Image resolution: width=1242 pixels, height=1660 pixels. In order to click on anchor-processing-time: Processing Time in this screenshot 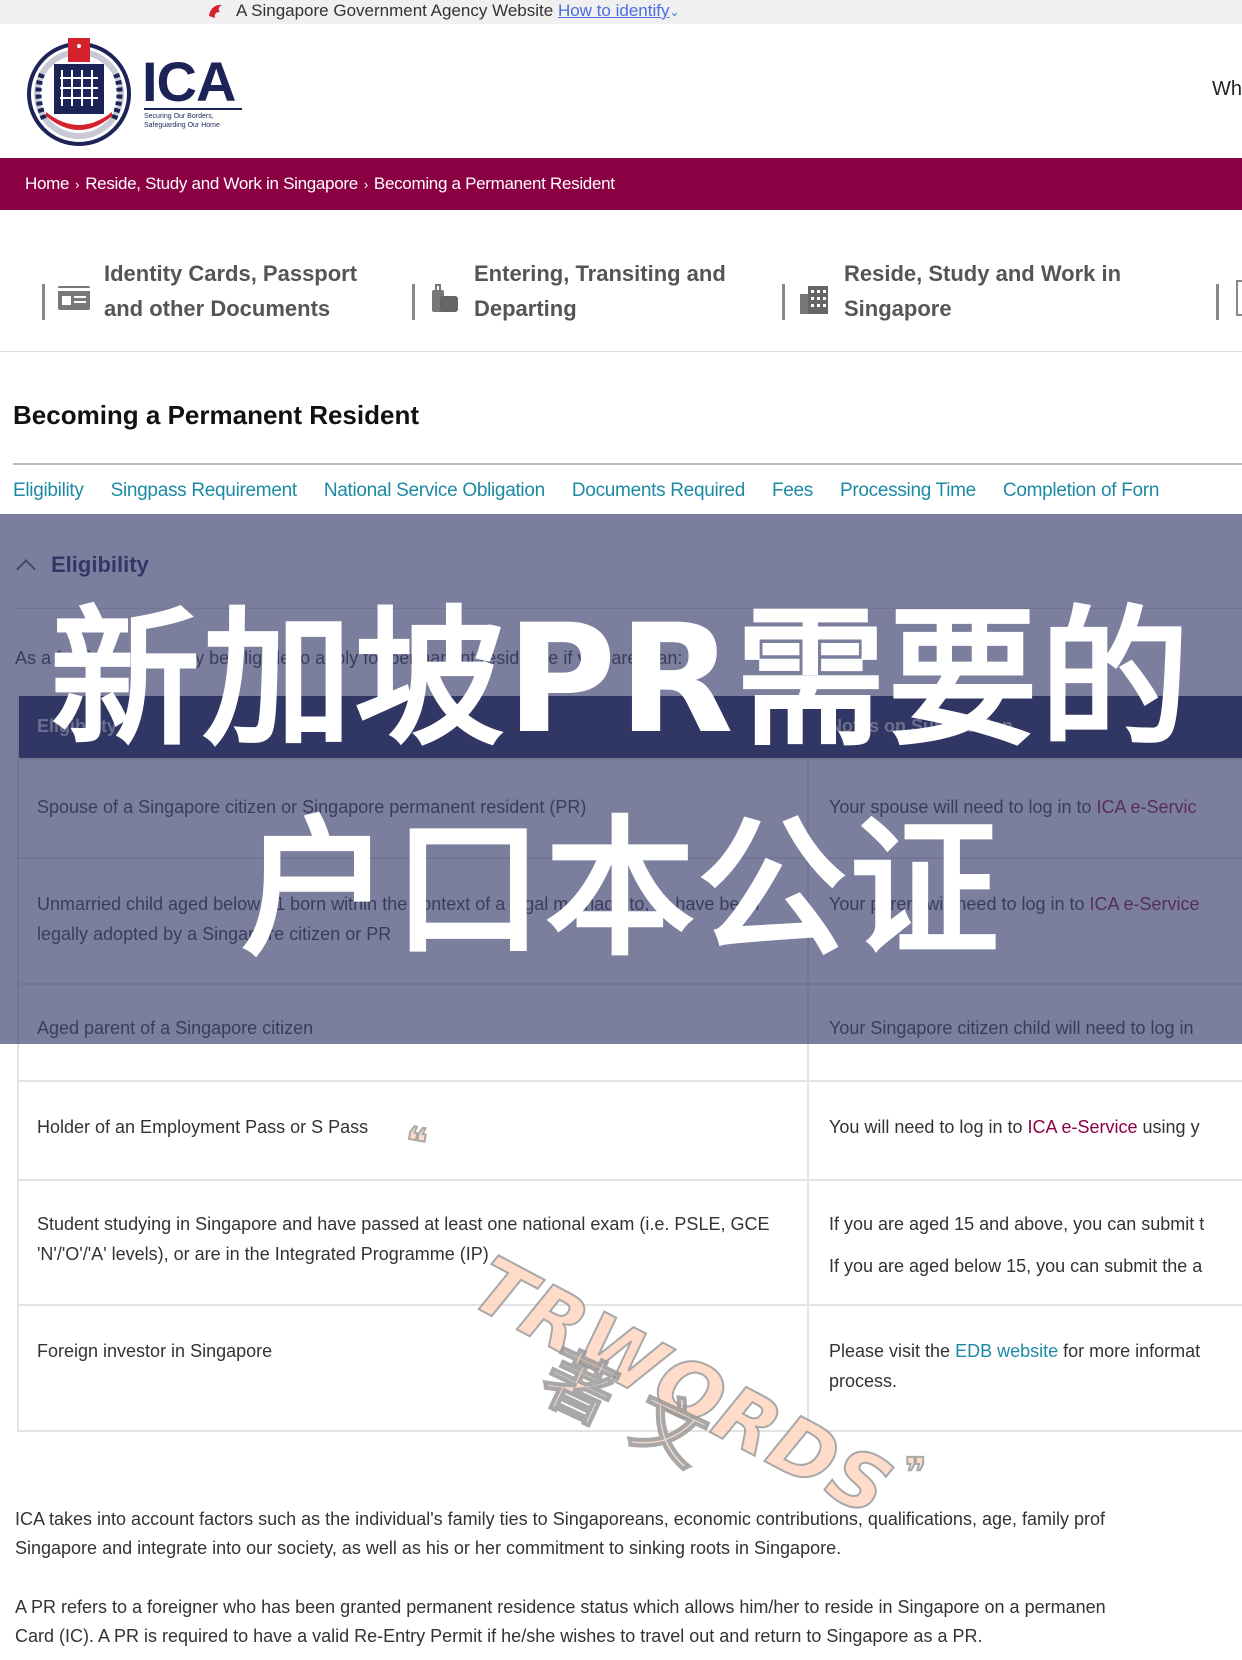, I will do `click(908, 490)`.